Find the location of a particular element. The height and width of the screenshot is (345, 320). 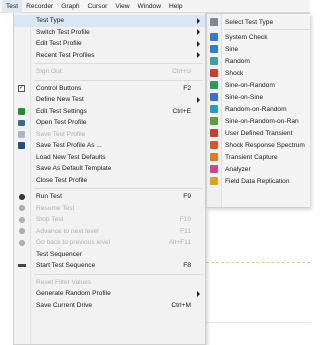

submenu-item-label: Random is located at coordinates (237, 61).